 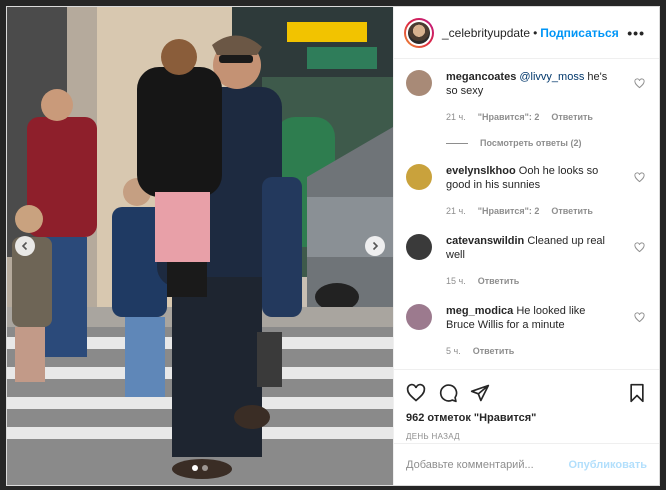 What do you see at coordinates (457, 143) in the screenshot?
I see `replies-divider` at bounding box center [457, 143].